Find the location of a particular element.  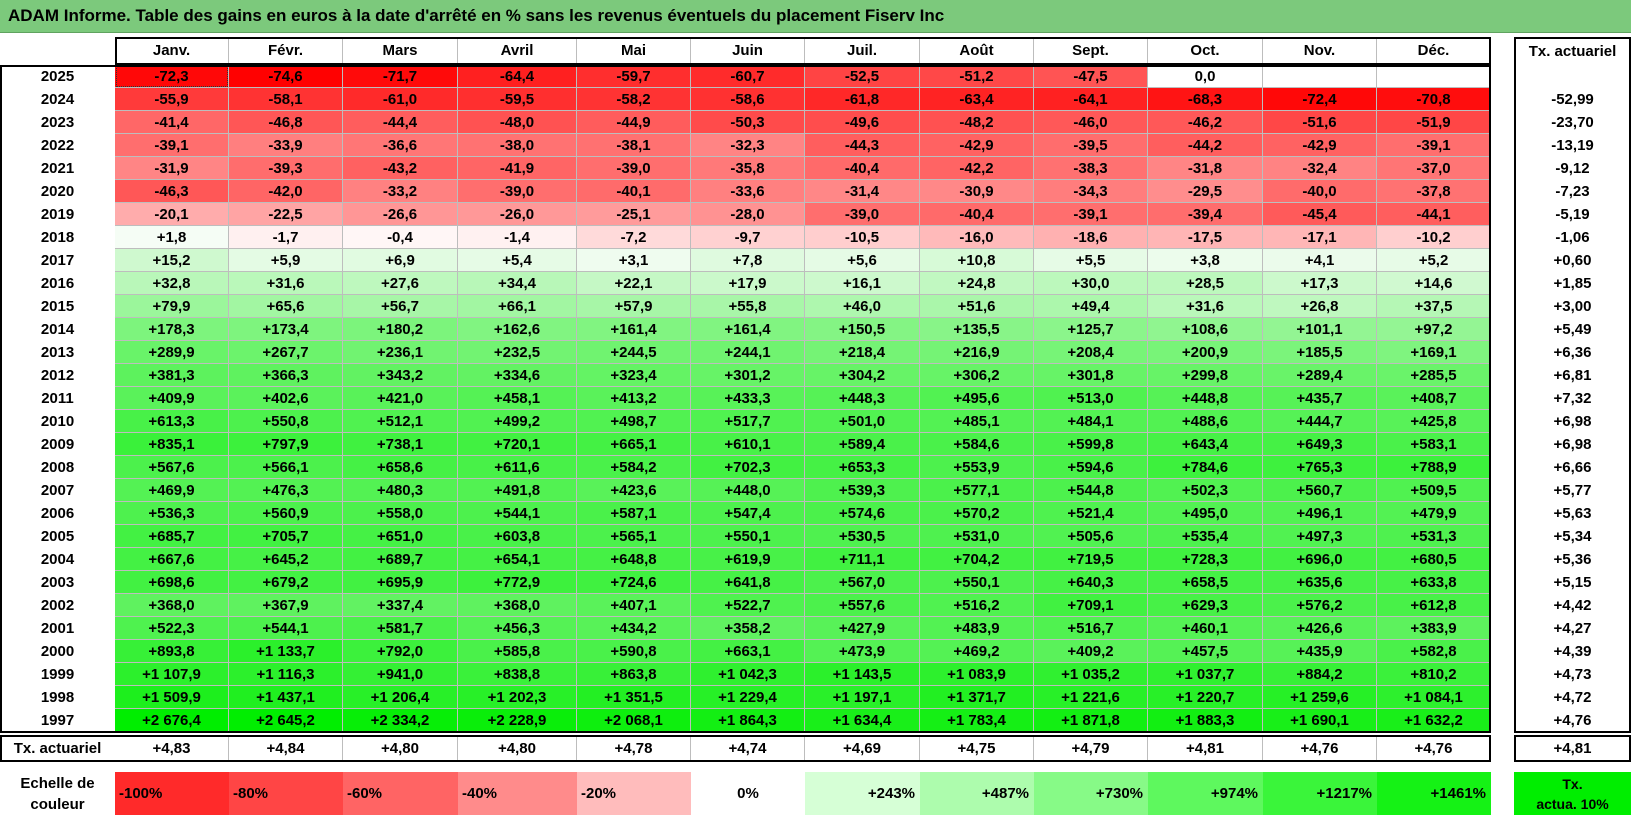

table-cell: +1,8 is located at coordinates (172, 237).